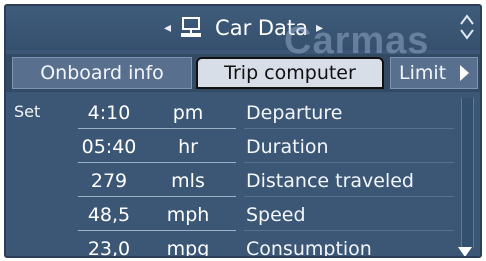 This screenshot has height=261, width=486. What do you see at coordinates (109, 248) in the screenshot?
I see `consumption-value: 23,0` at bounding box center [109, 248].